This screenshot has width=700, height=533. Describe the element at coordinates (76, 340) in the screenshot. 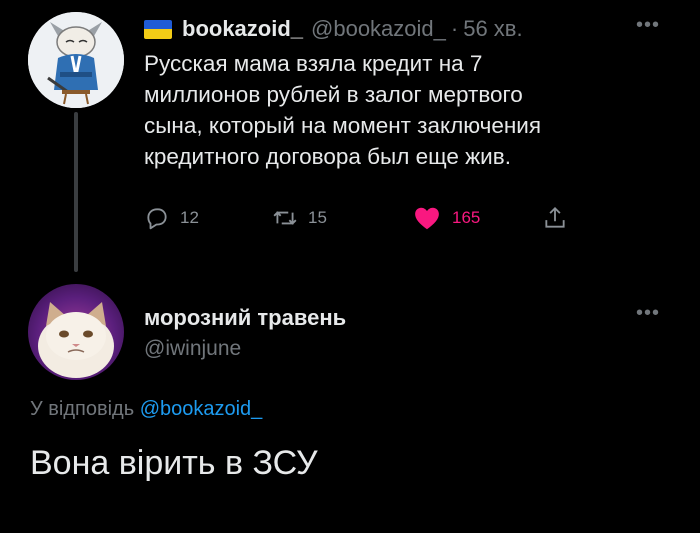

I see `avatar-cat-photo` at that location.